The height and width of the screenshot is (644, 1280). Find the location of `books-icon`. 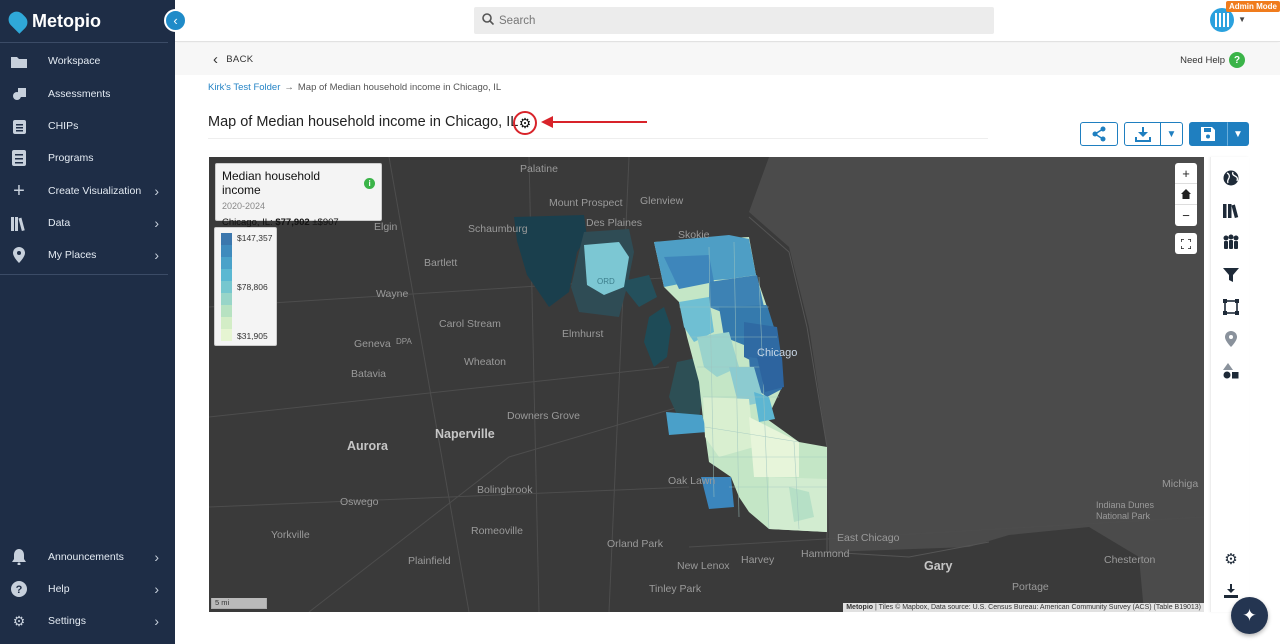

books-icon is located at coordinates (1231, 210).